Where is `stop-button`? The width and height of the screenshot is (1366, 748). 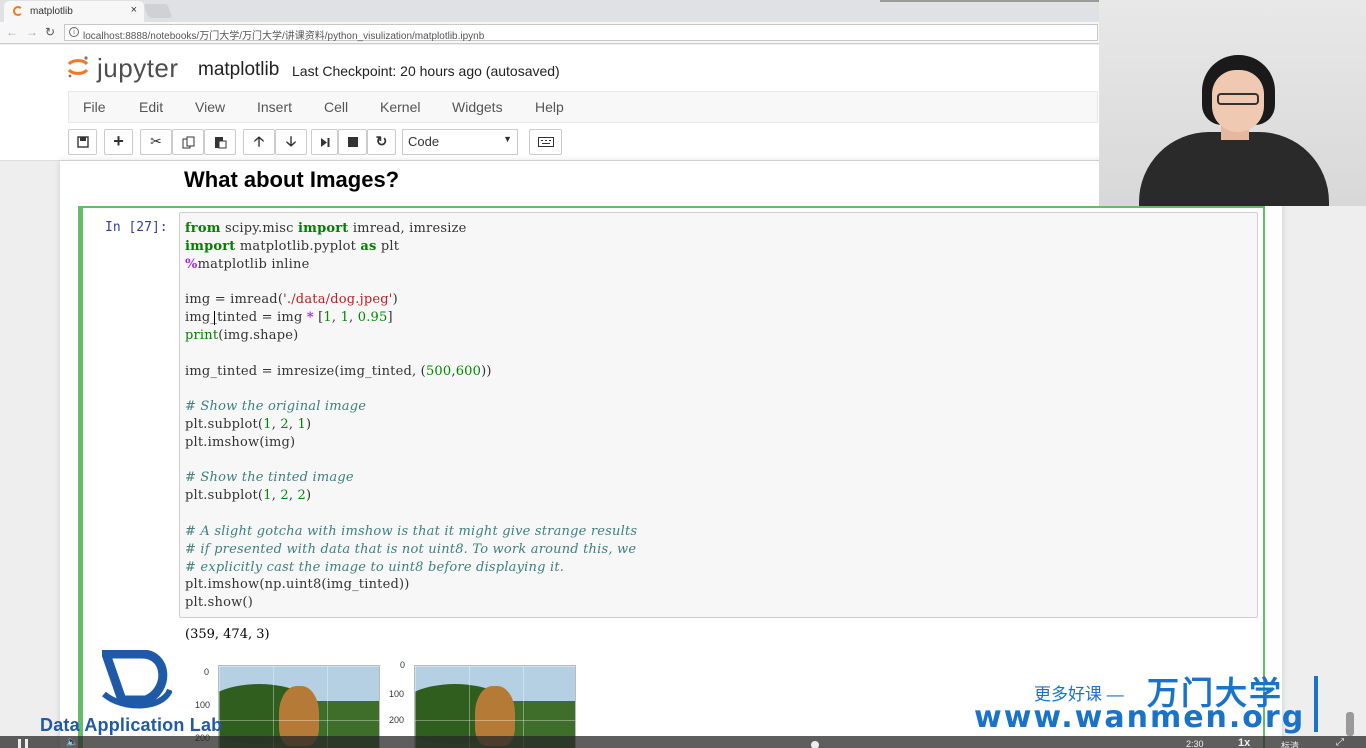
stop-button is located at coordinates (352, 142).